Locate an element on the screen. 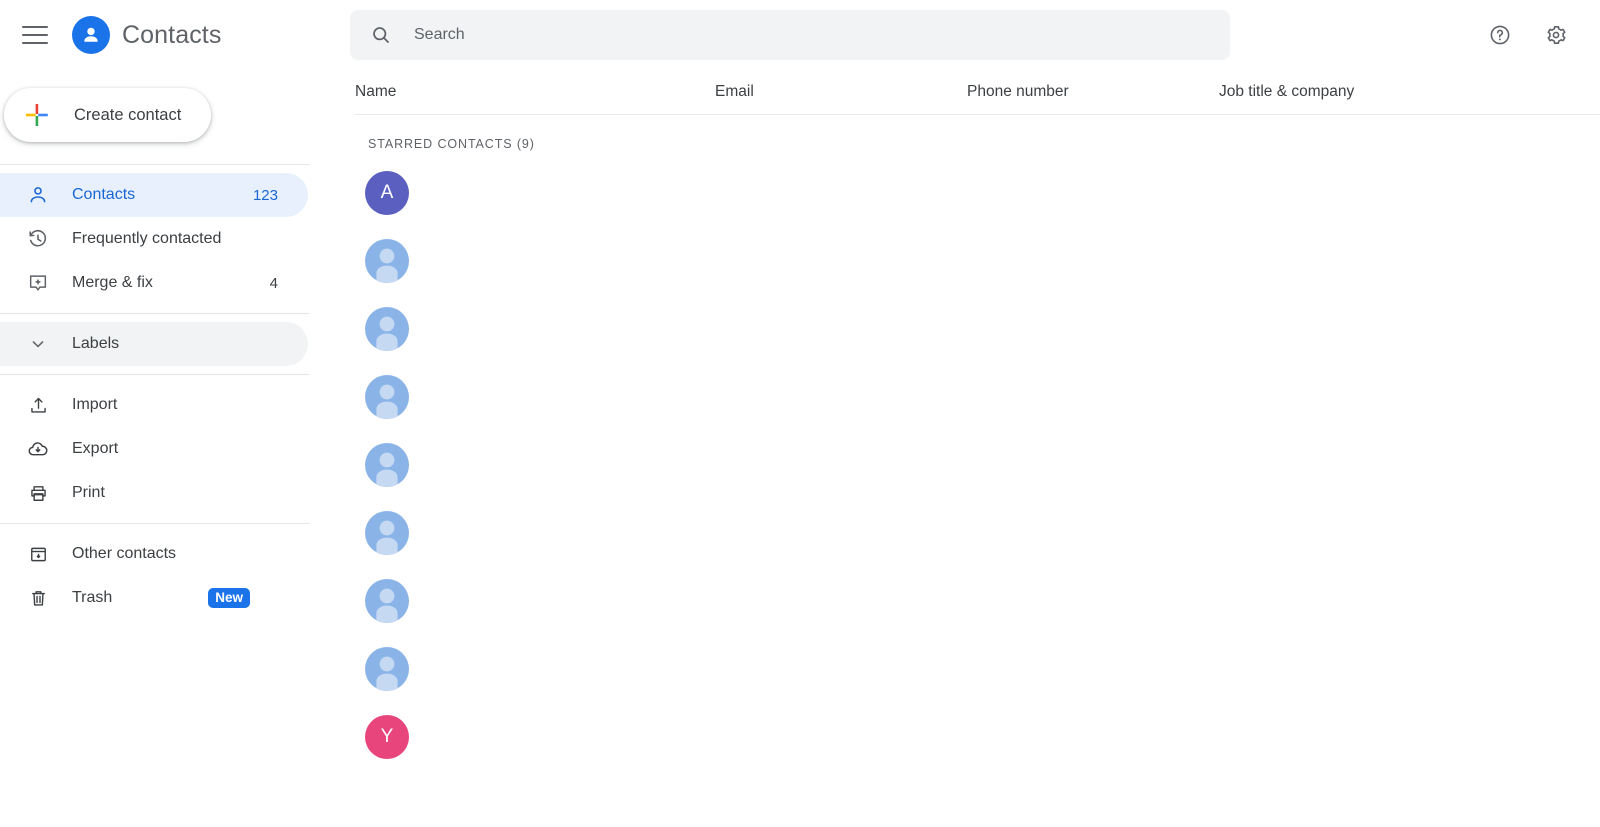  section-label-starred-contacts: STARRED CONTACTS (9) is located at coordinates (451, 144).